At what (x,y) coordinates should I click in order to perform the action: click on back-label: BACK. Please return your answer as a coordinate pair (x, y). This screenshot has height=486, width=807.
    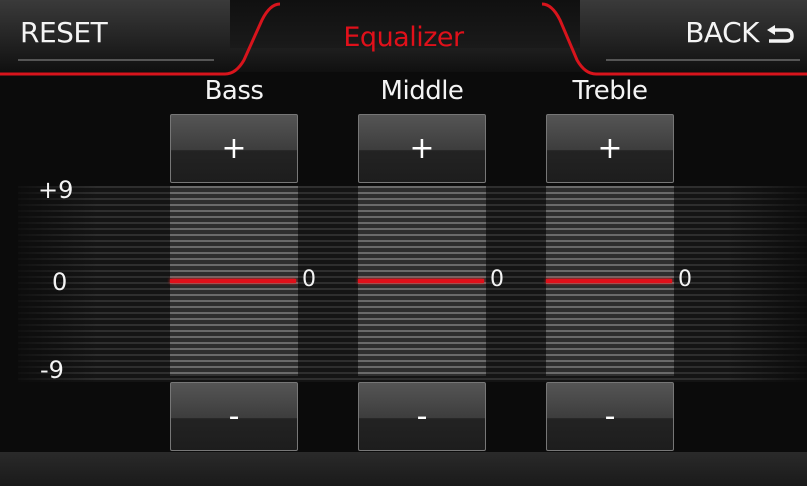
    Looking at the image, I should click on (722, 32).